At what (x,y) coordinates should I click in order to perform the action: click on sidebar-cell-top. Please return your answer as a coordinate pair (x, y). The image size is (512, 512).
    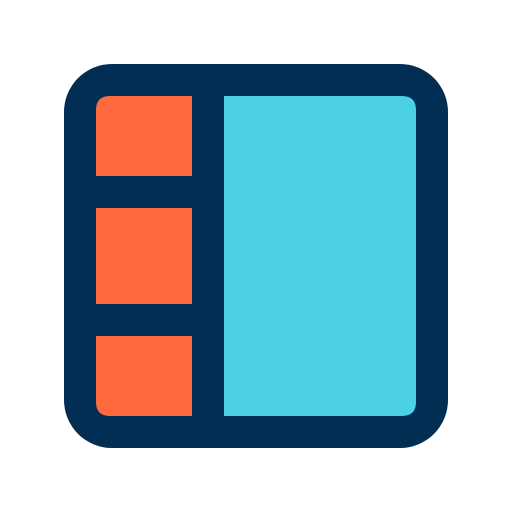
    Looking at the image, I should click on (144, 136).